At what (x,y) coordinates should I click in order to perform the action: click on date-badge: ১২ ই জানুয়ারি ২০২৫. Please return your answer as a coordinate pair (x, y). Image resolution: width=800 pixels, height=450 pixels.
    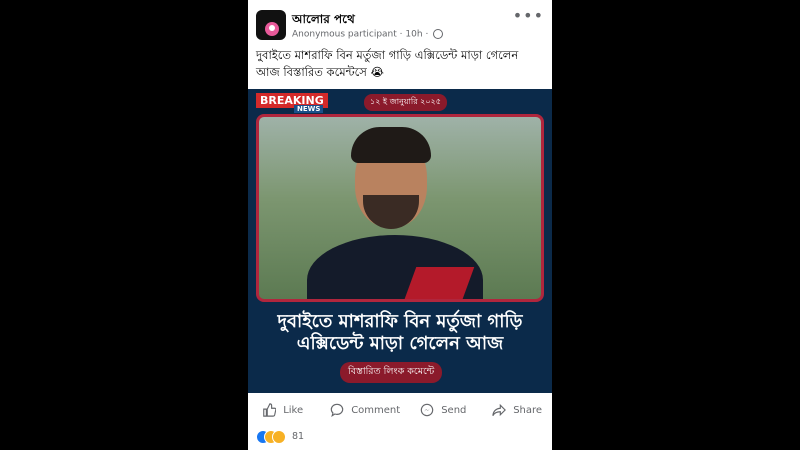
    Looking at the image, I should click on (405, 102).